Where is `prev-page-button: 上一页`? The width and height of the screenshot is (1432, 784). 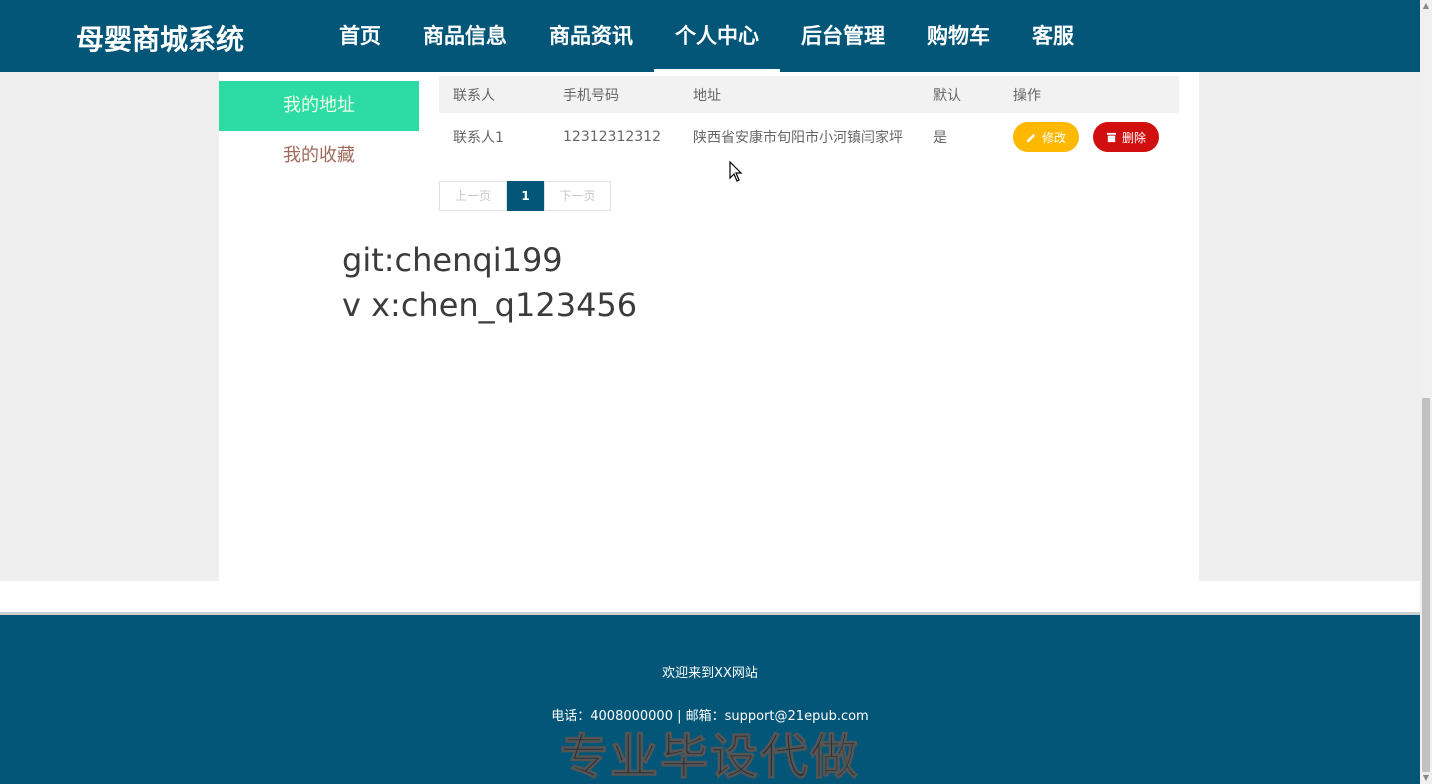
prev-page-button: 上一页 is located at coordinates (473, 196).